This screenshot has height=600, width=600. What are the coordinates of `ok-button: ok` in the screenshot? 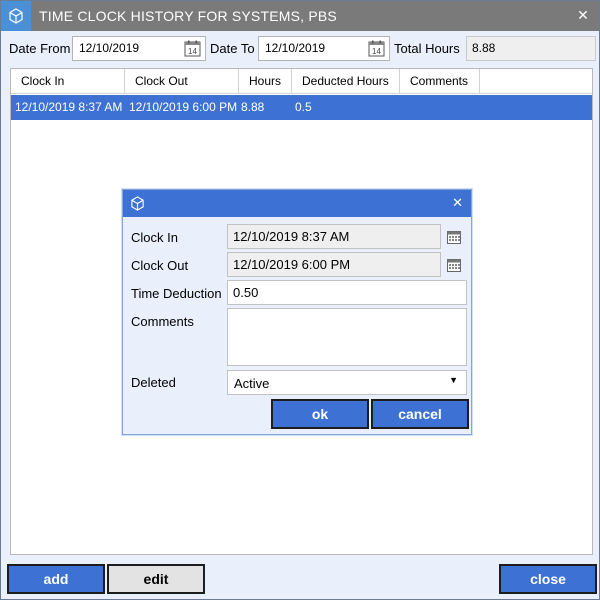 It's located at (320, 414).